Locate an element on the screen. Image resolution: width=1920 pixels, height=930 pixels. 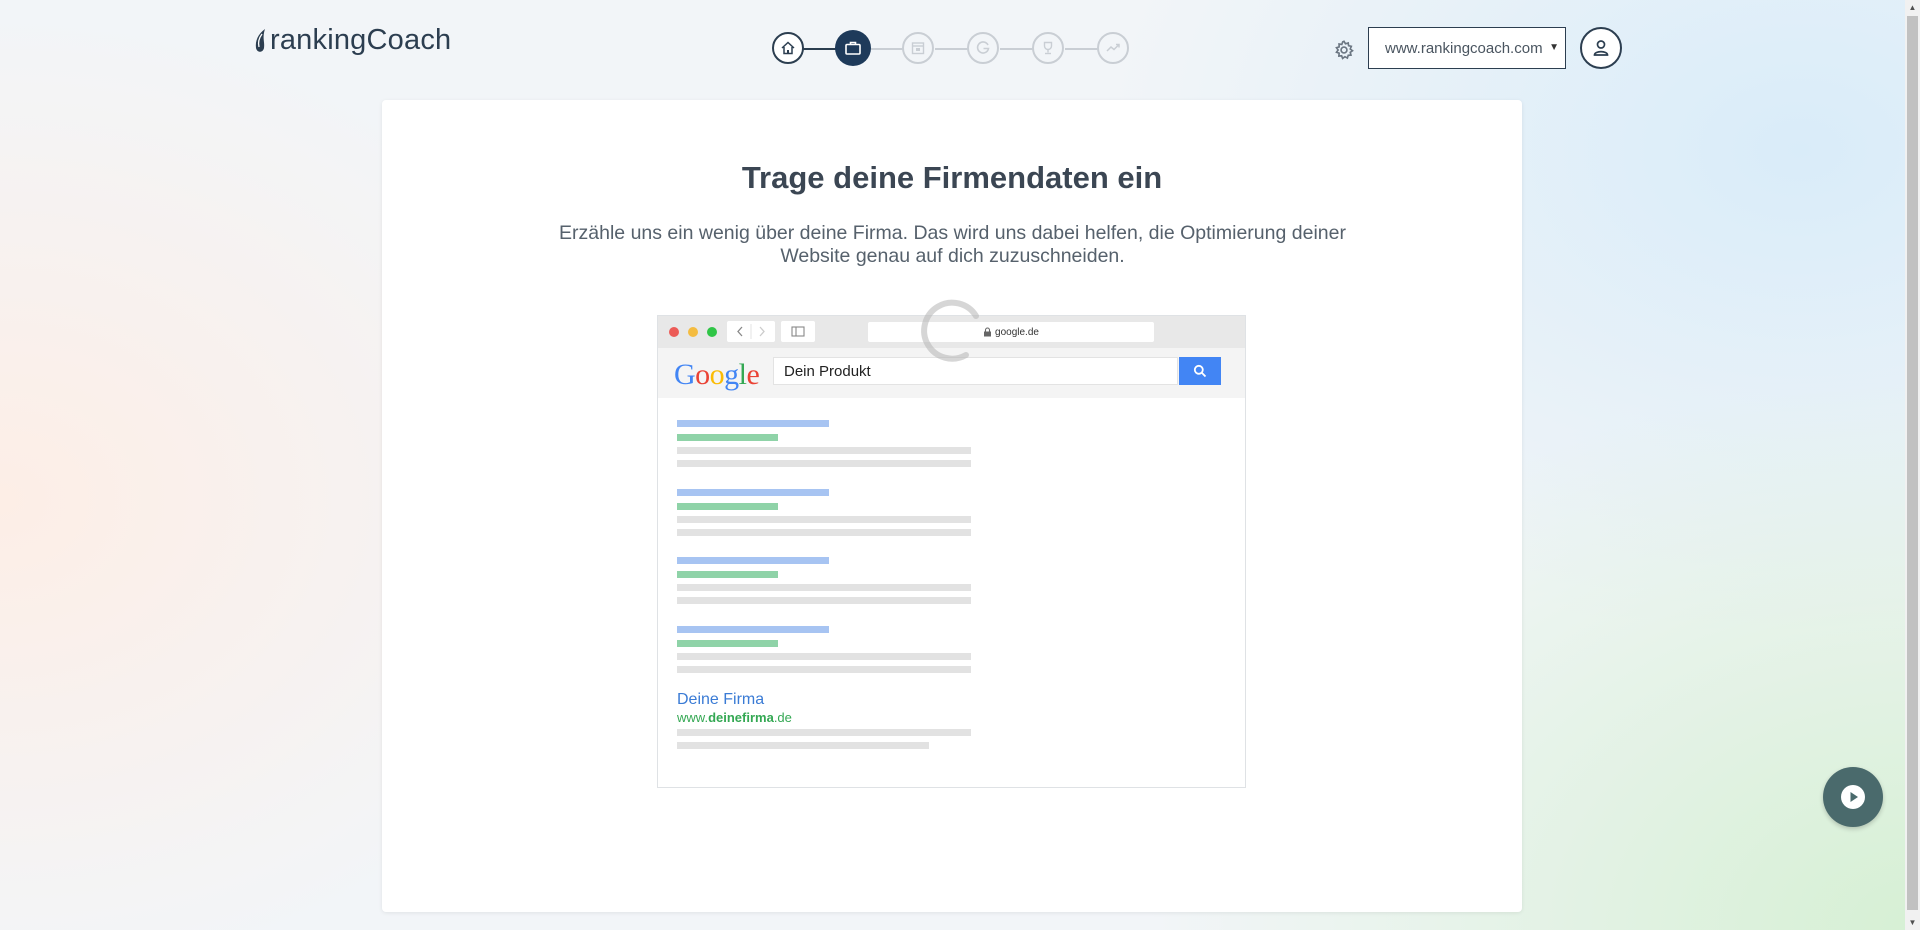
header: rankingCoach www.rankingcoach.com ▼ is located at coordinates (952, 47).